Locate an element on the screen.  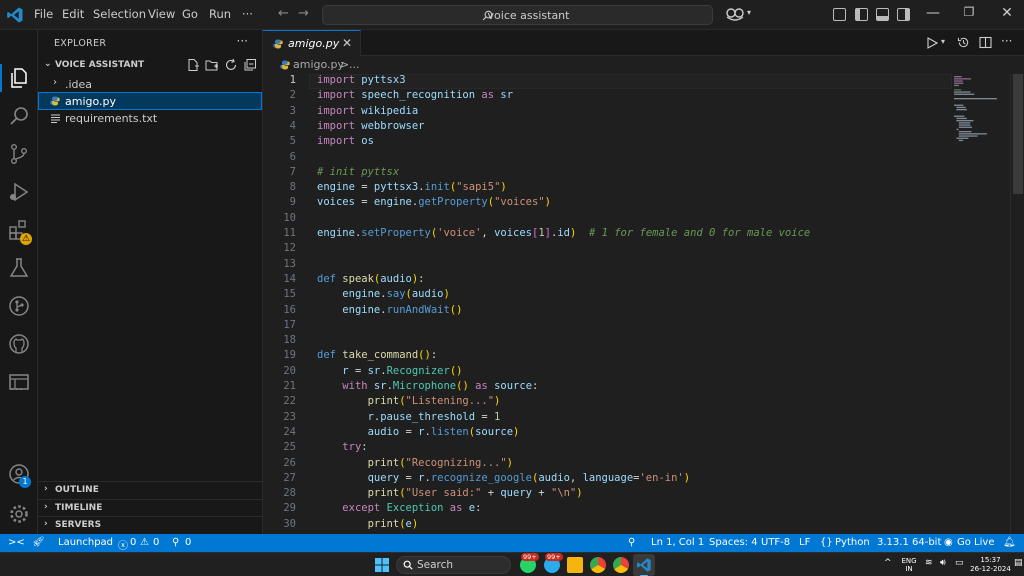
editor-more-actions-icon: ··· is located at coordinates (1006, 41).